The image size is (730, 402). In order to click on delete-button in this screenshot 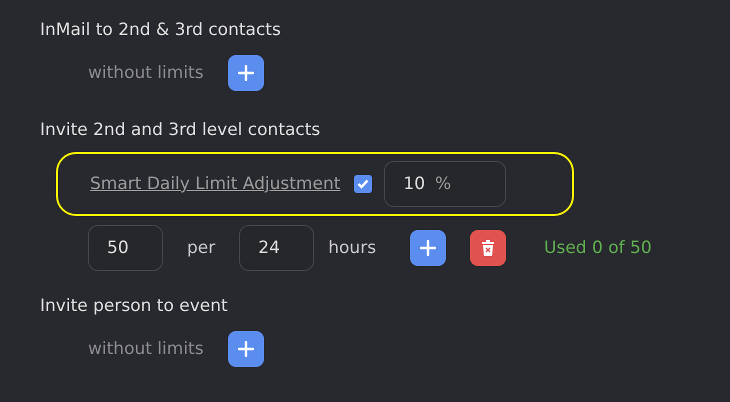, I will do `click(488, 248)`.